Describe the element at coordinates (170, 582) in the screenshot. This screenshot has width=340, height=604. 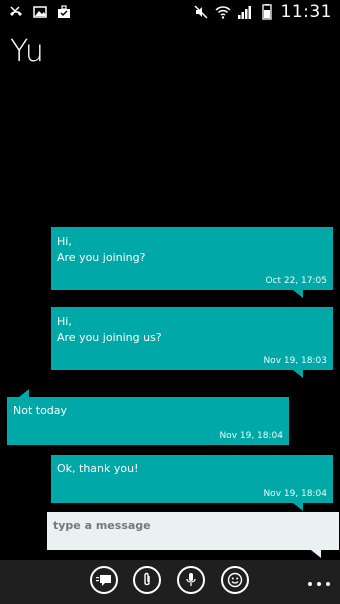
I see `app-bar` at that location.